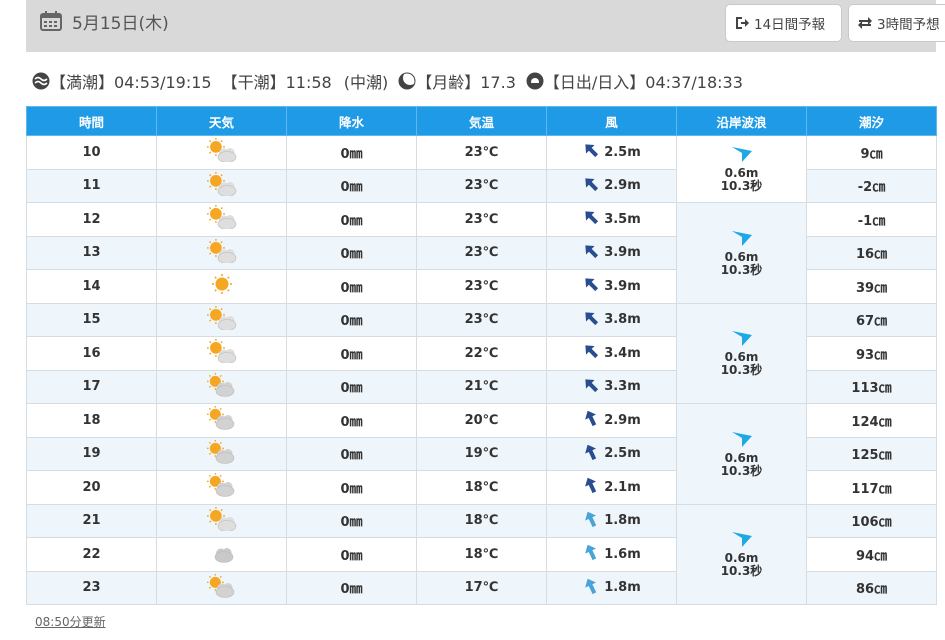  Describe the element at coordinates (91, 386) in the screenshot. I see `hour-cell: 17` at that location.